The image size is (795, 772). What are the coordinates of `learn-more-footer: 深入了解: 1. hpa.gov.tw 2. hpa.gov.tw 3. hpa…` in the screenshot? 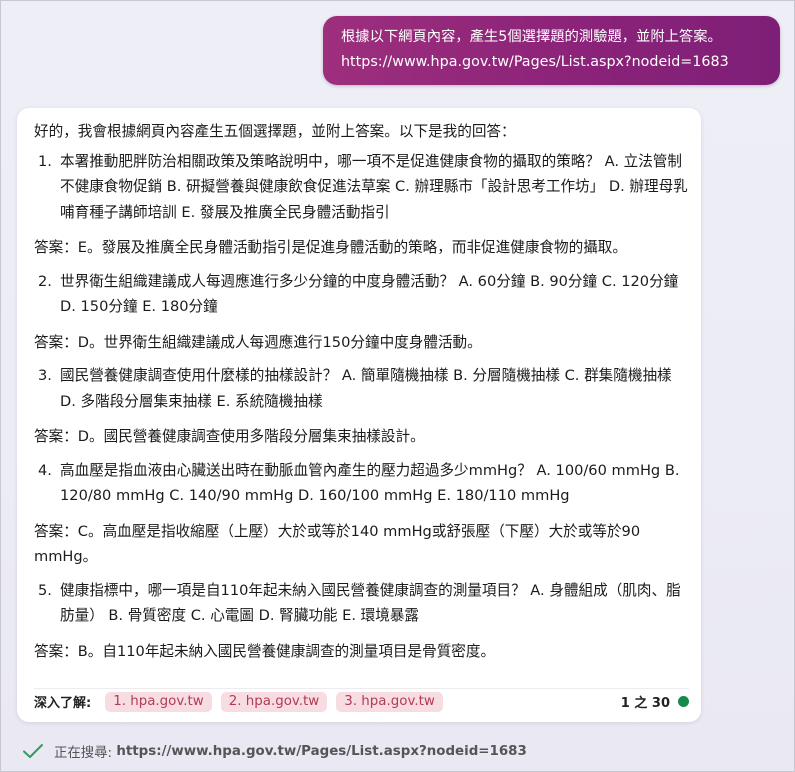 It's located at (361, 701).